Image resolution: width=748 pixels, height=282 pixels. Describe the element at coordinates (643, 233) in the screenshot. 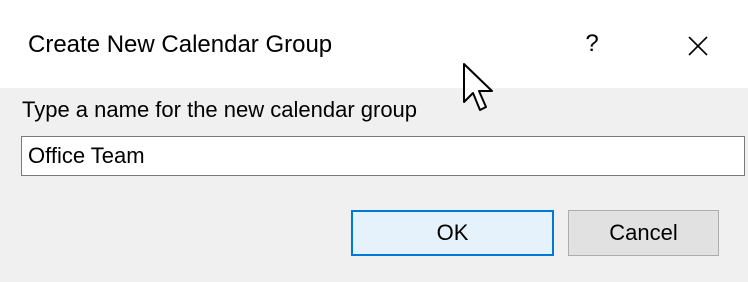

I see `cancel-button: Cancel` at that location.